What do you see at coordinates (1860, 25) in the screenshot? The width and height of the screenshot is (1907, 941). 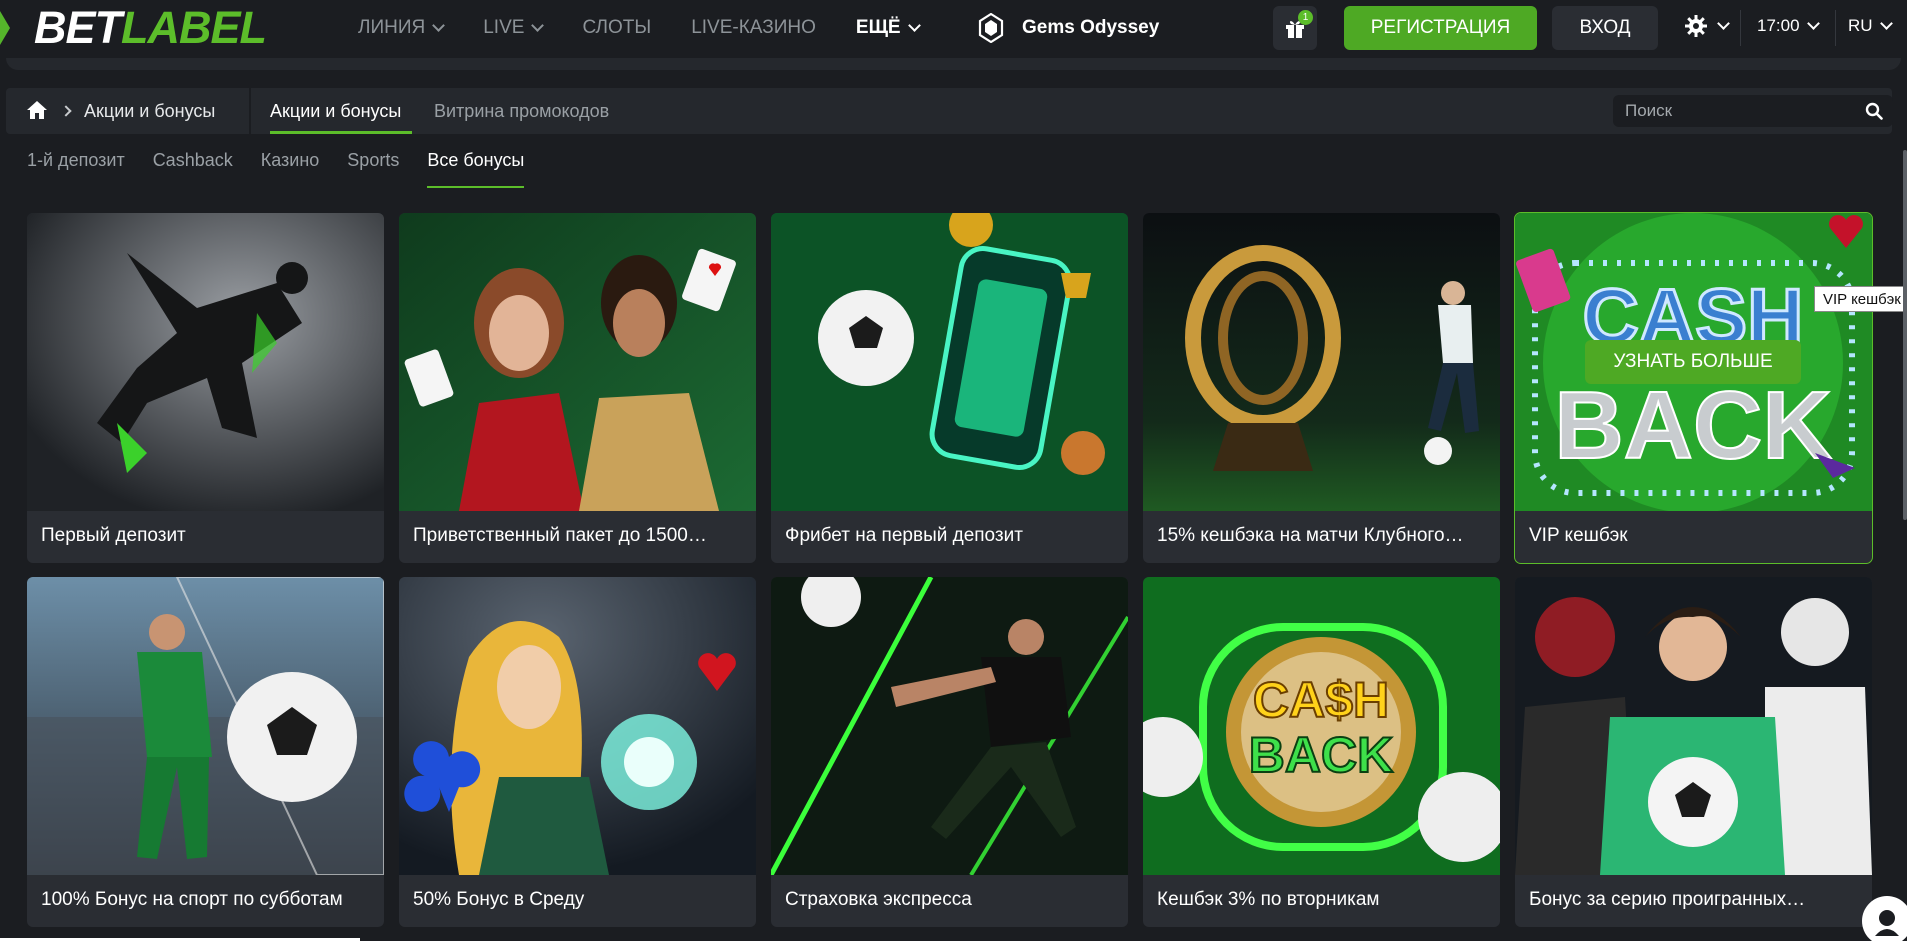 I see `language-label: RU` at bounding box center [1860, 25].